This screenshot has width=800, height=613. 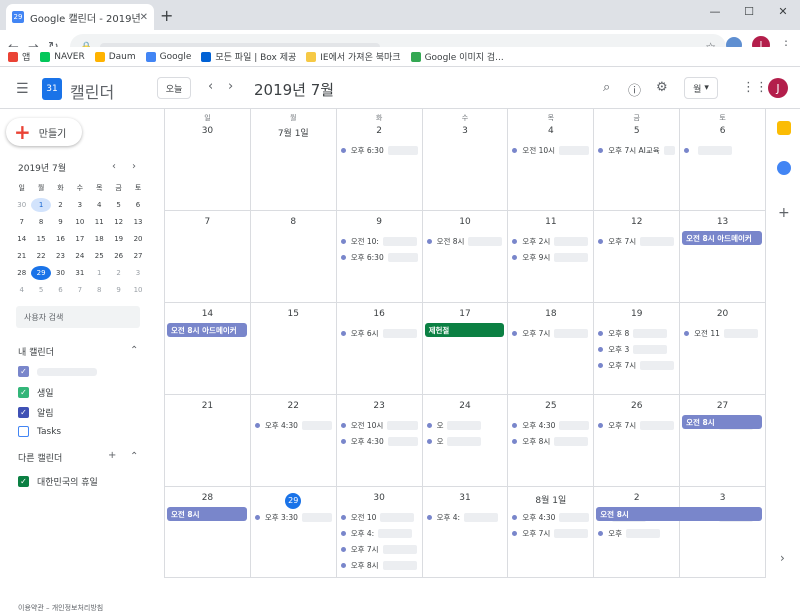 What do you see at coordinates (784, 128) in the screenshot?
I see `keep-icon` at bounding box center [784, 128].